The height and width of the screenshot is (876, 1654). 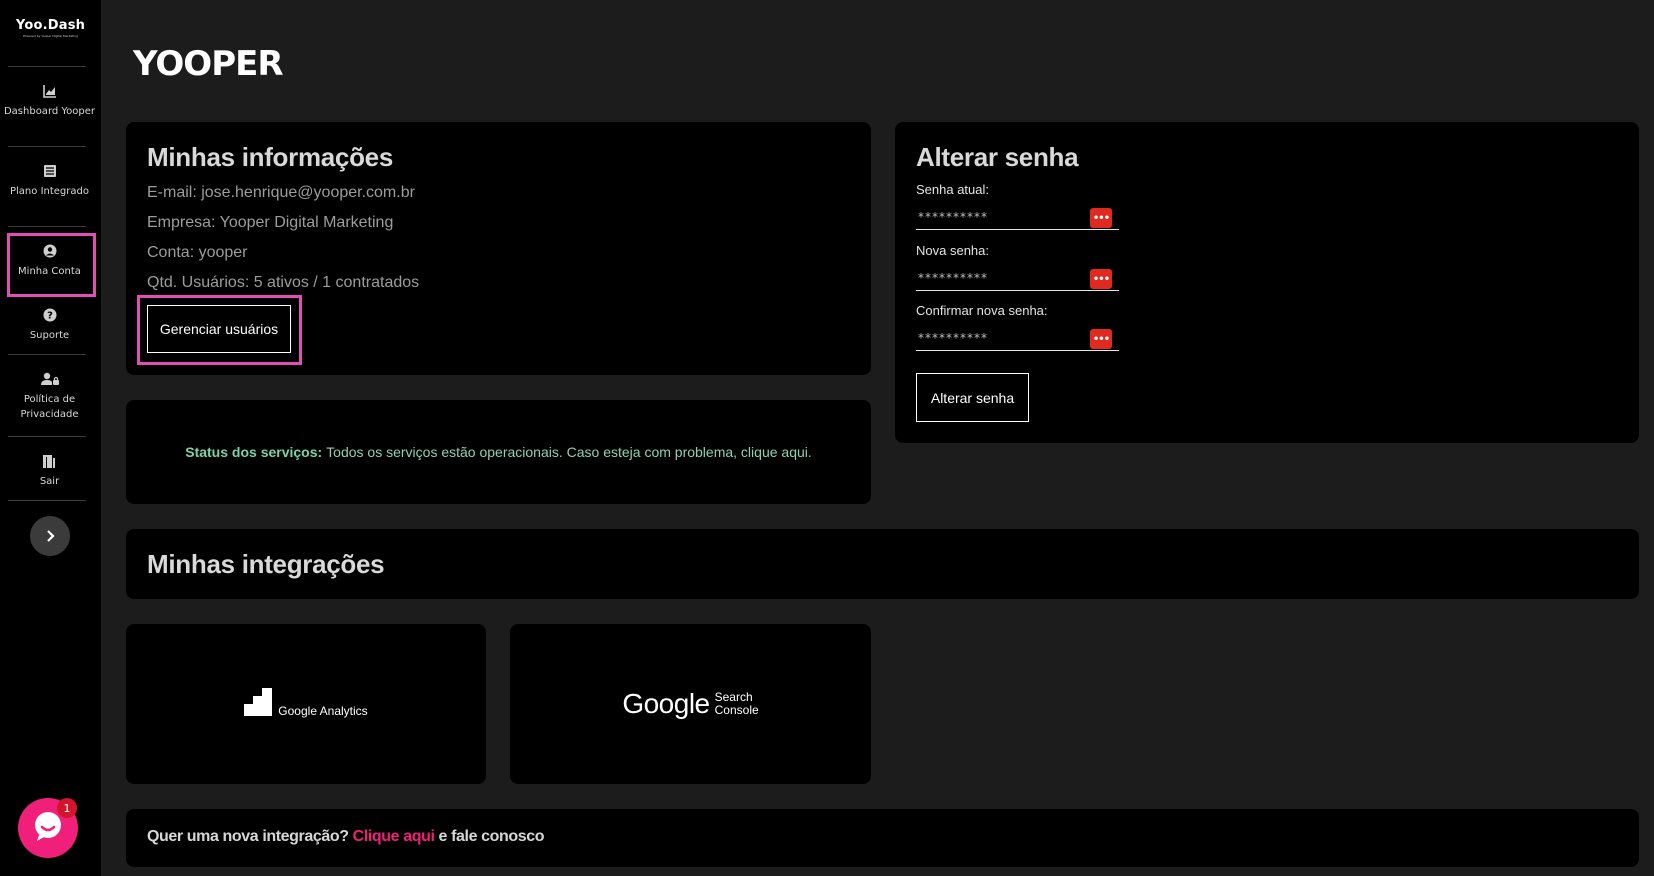 What do you see at coordinates (491, 836) in the screenshot?
I see `cta-suffix: e fale conosco` at bounding box center [491, 836].